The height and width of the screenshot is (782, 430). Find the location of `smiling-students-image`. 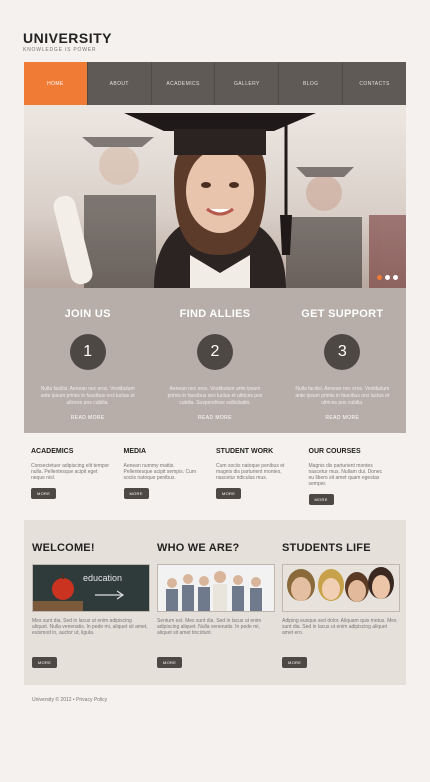

smiling-students-image is located at coordinates (341, 588).